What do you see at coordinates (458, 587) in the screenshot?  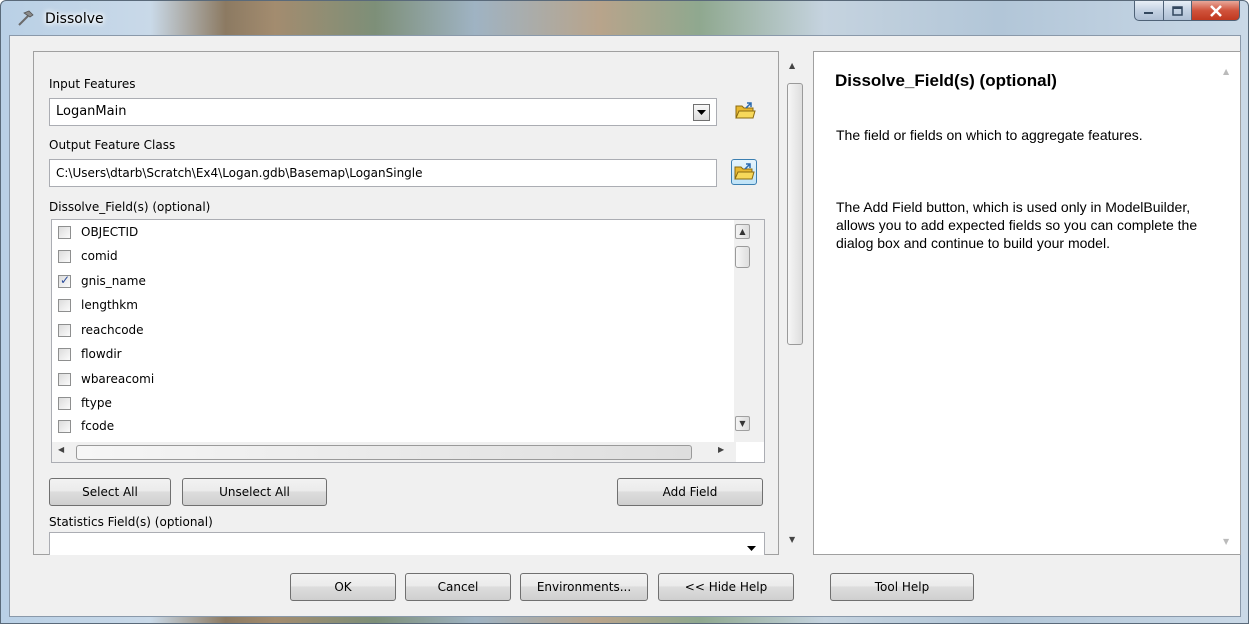 I see `cancel-button: Cancel` at bounding box center [458, 587].